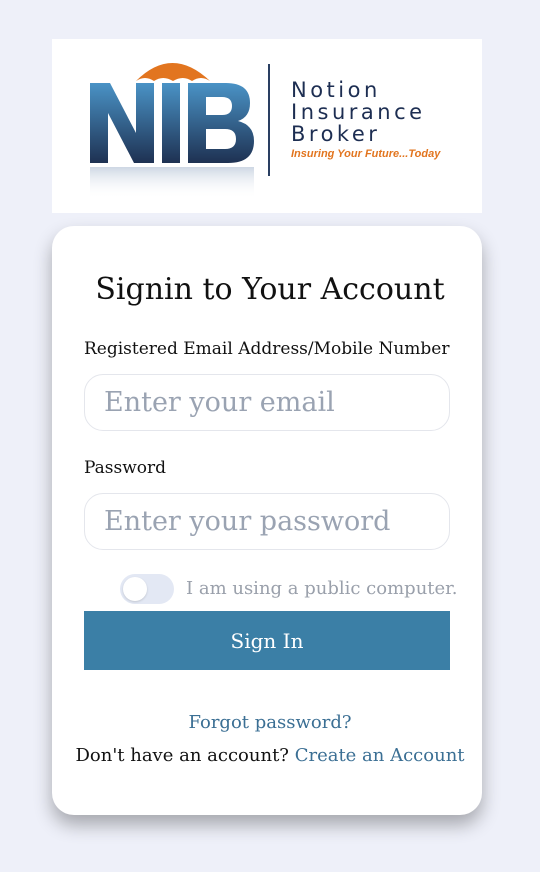 Image resolution: width=540 pixels, height=872 pixels. I want to click on toggle-knob, so click(135, 589).